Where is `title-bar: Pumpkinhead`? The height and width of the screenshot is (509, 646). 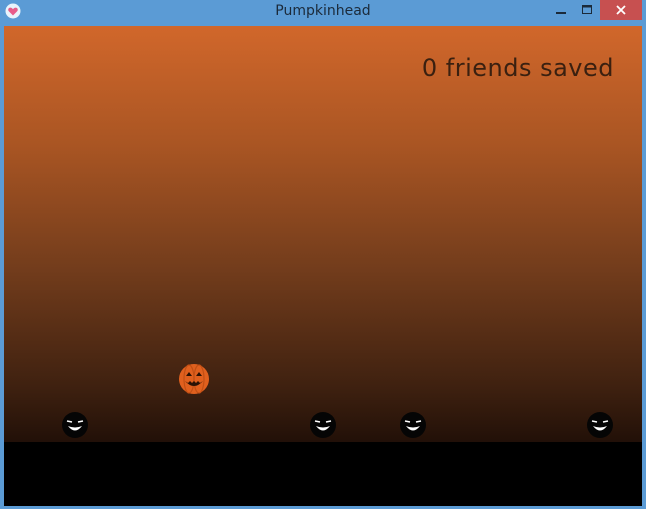
title-bar: Pumpkinhead is located at coordinates (323, 12).